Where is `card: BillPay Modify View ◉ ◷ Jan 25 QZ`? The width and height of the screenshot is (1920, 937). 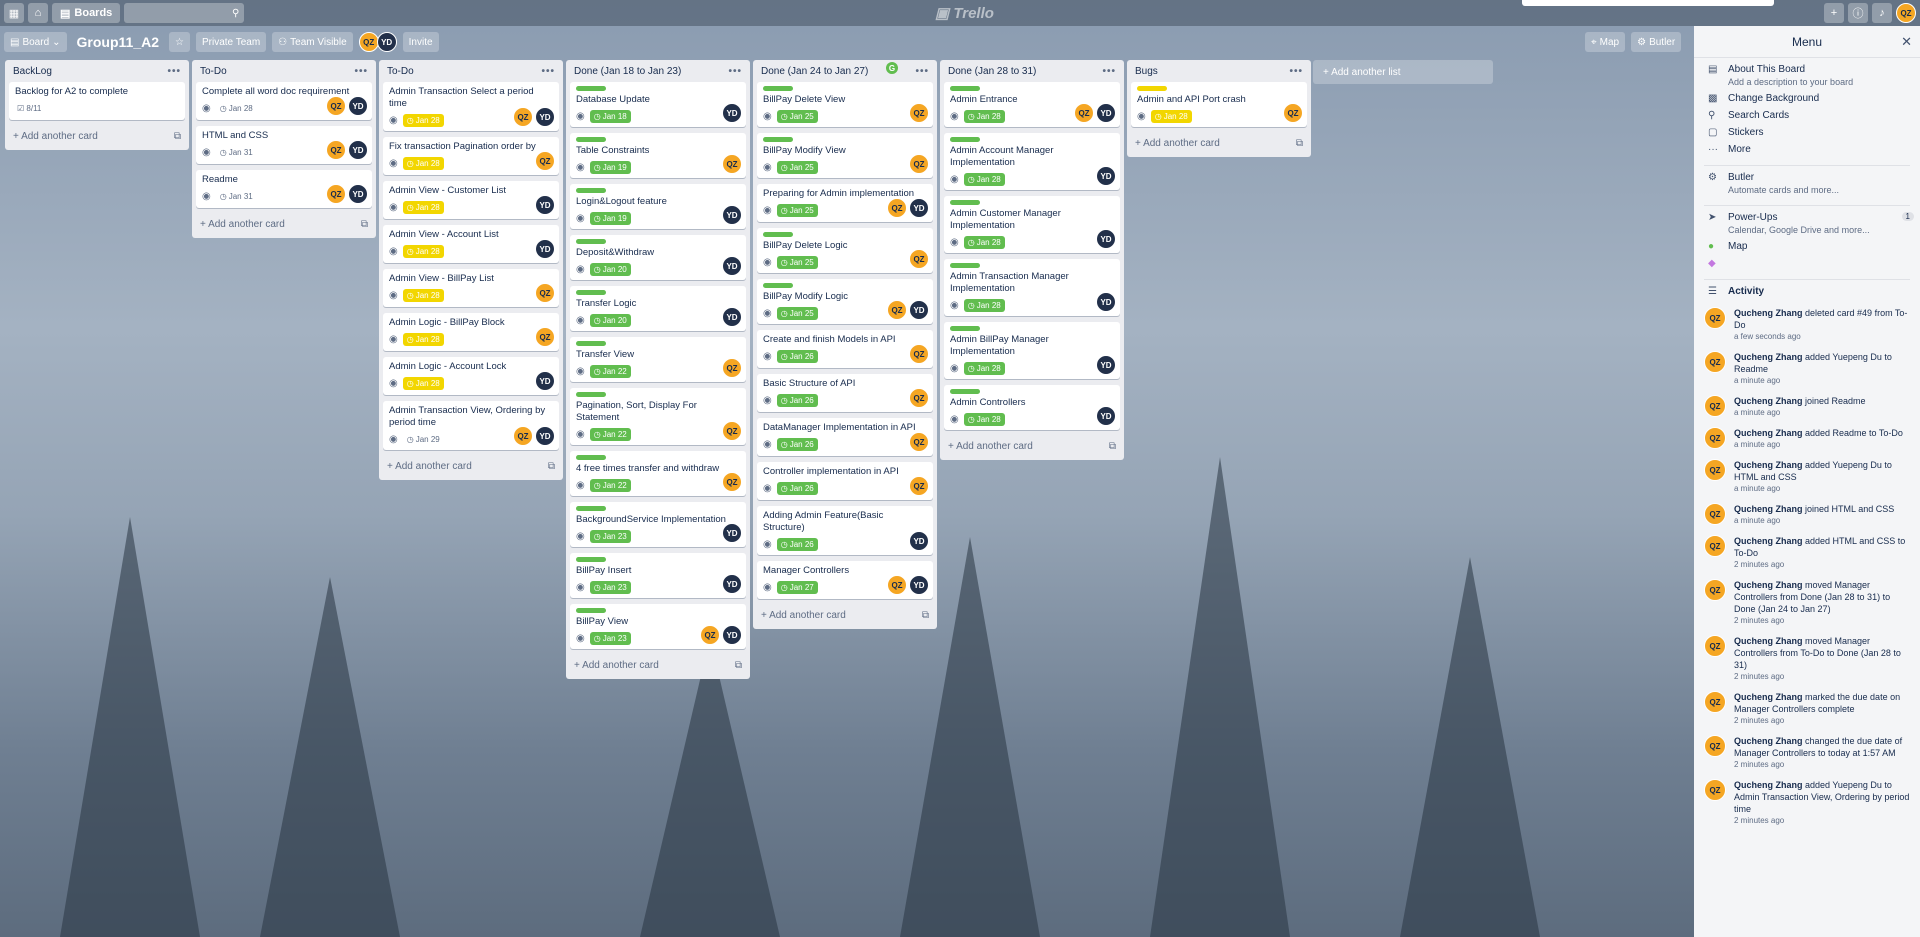
card: BillPay Modify View ◉ ◷ Jan 25 QZ is located at coordinates (845, 155).